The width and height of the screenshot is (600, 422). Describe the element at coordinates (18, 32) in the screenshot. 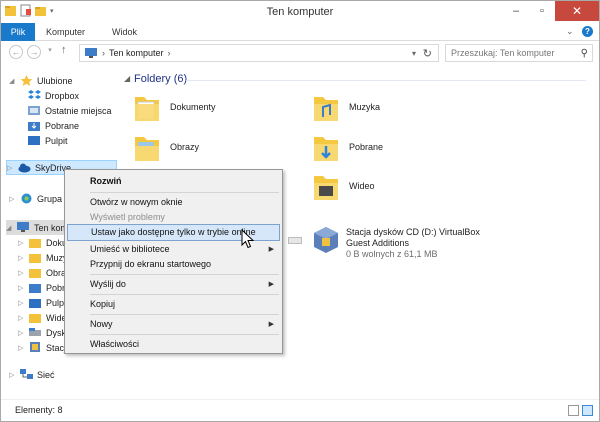

I see `tab-file: Plik` at that location.